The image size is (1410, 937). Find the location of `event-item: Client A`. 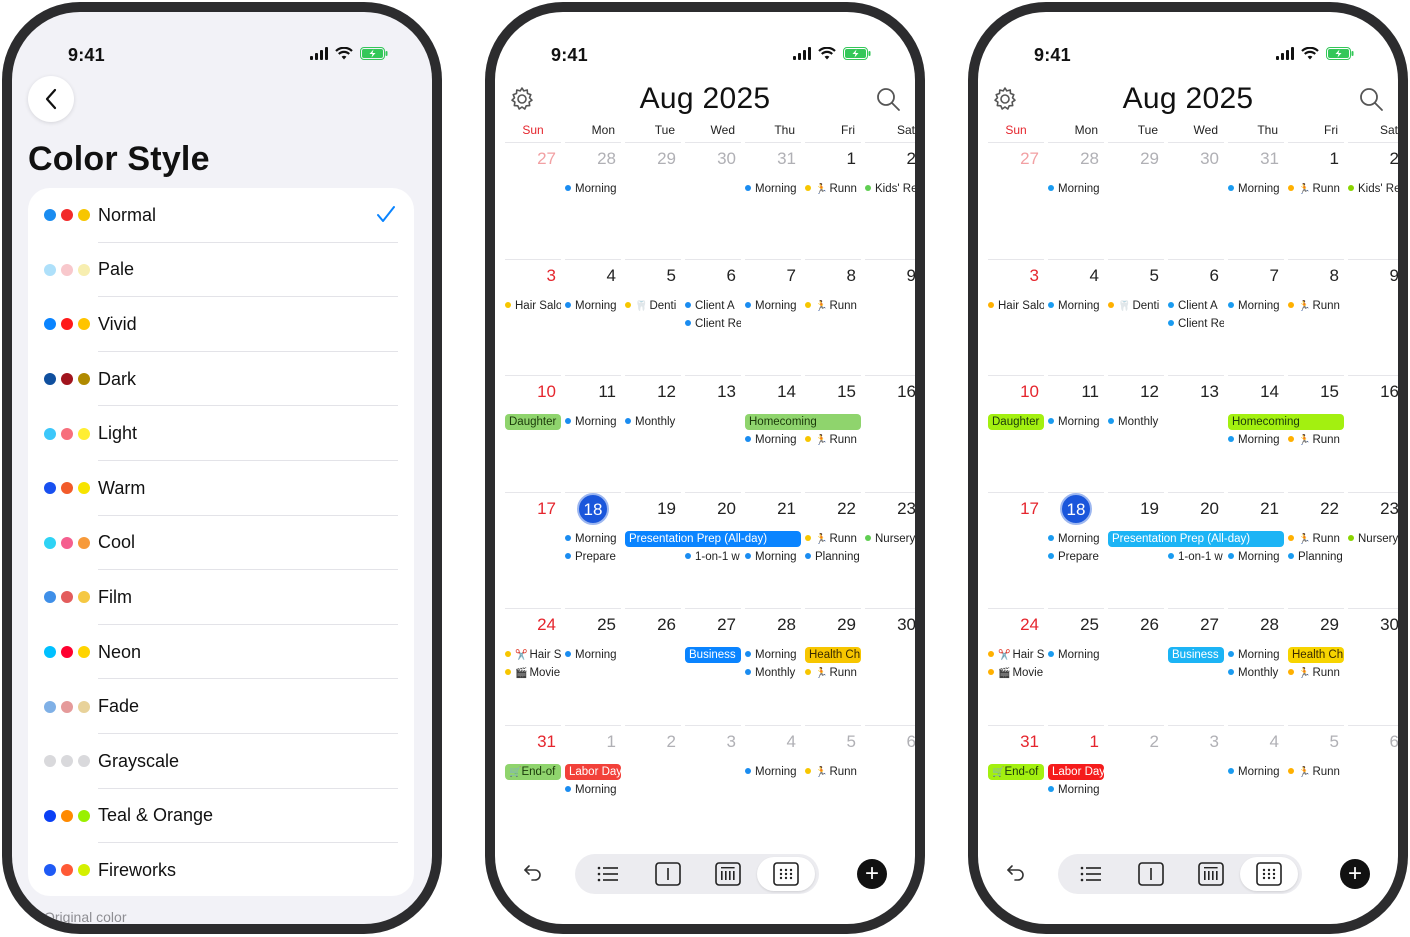

event-item: Client A is located at coordinates (1194, 306).